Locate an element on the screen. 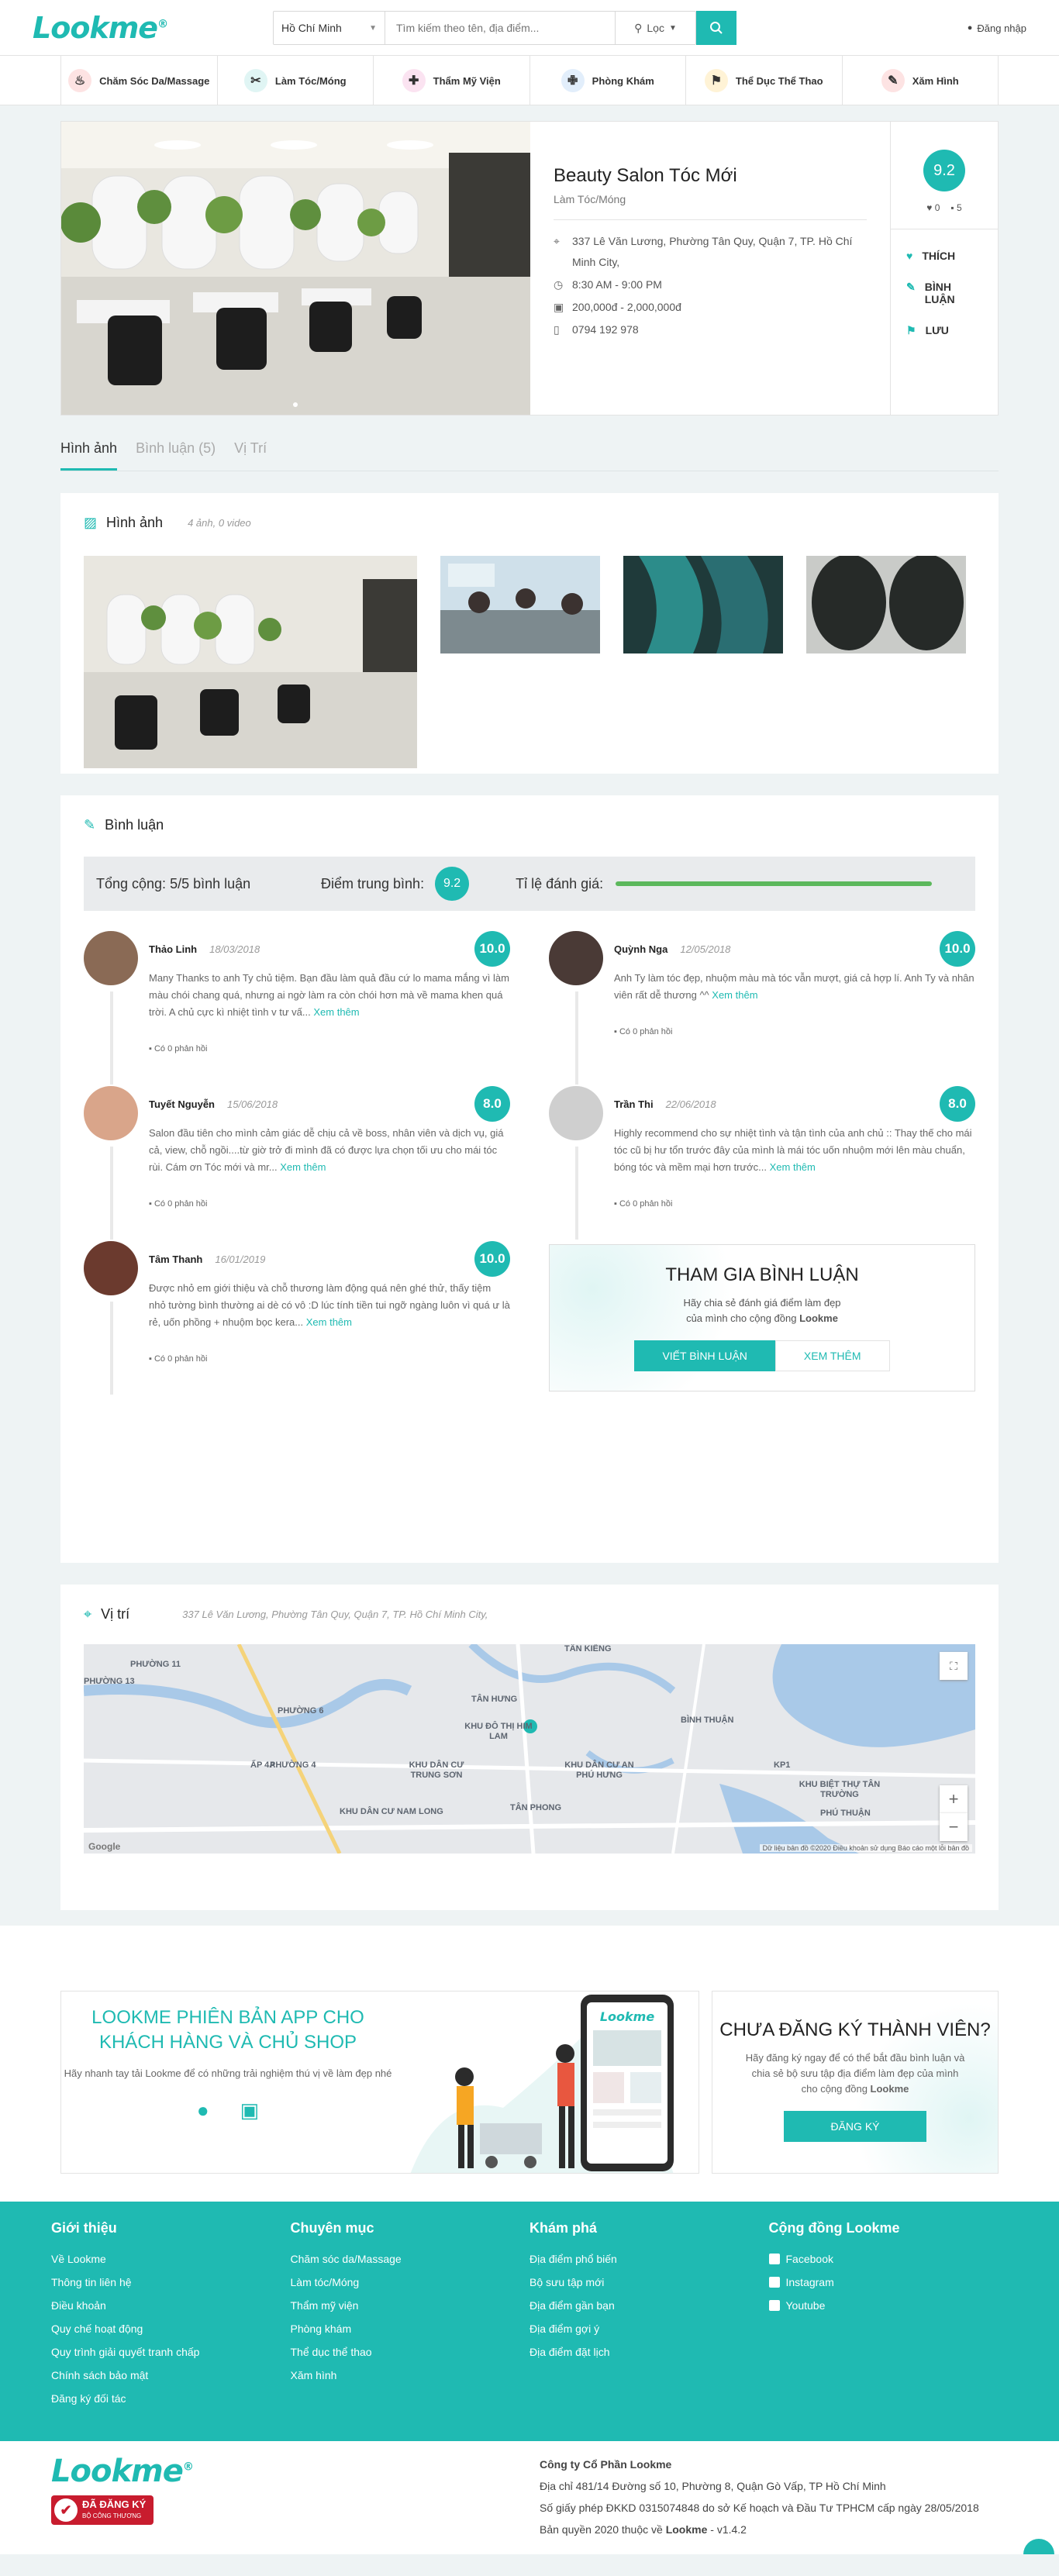 The height and width of the screenshot is (2576, 1059). tab-location: Vị Trí is located at coordinates (250, 455).